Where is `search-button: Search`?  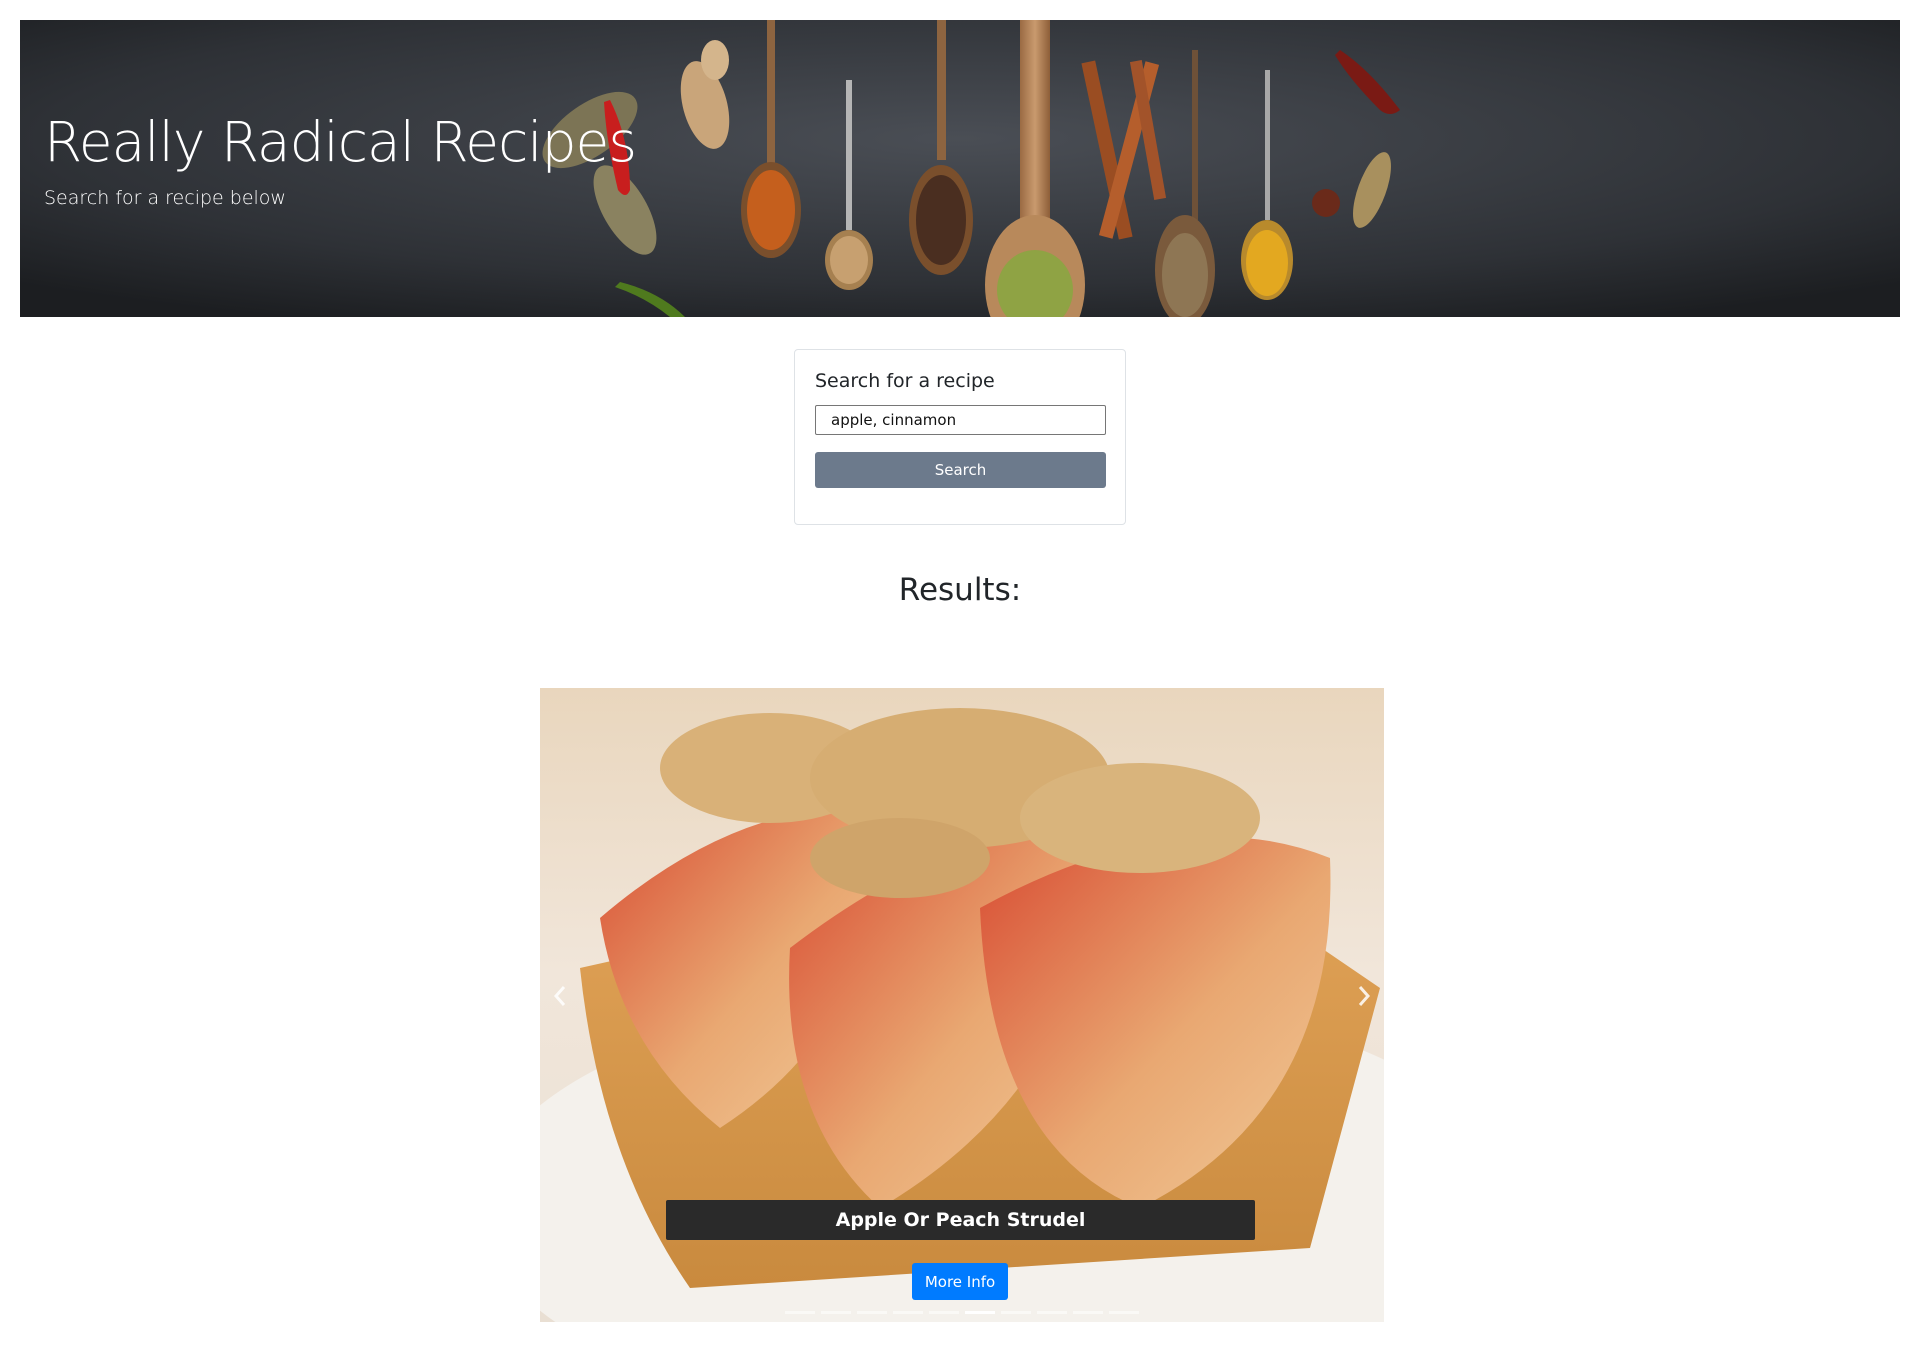 search-button: Search is located at coordinates (960, 470).